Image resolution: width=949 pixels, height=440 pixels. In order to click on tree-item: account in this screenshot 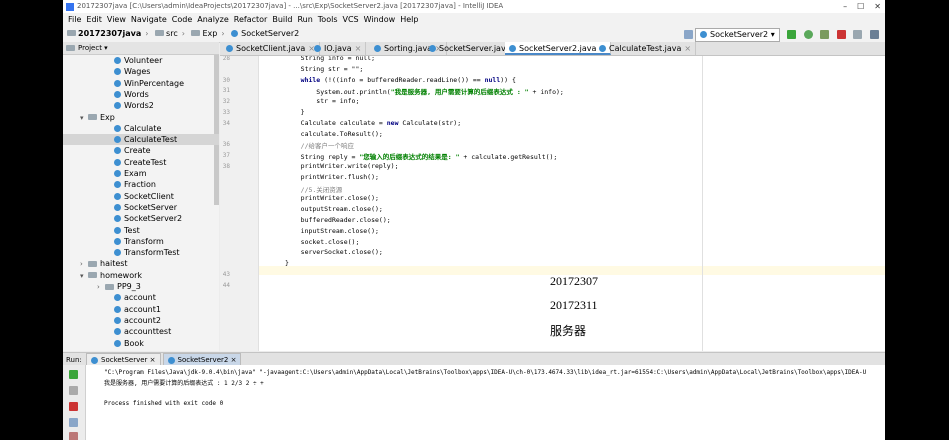, I will do `click(141, 297)`.